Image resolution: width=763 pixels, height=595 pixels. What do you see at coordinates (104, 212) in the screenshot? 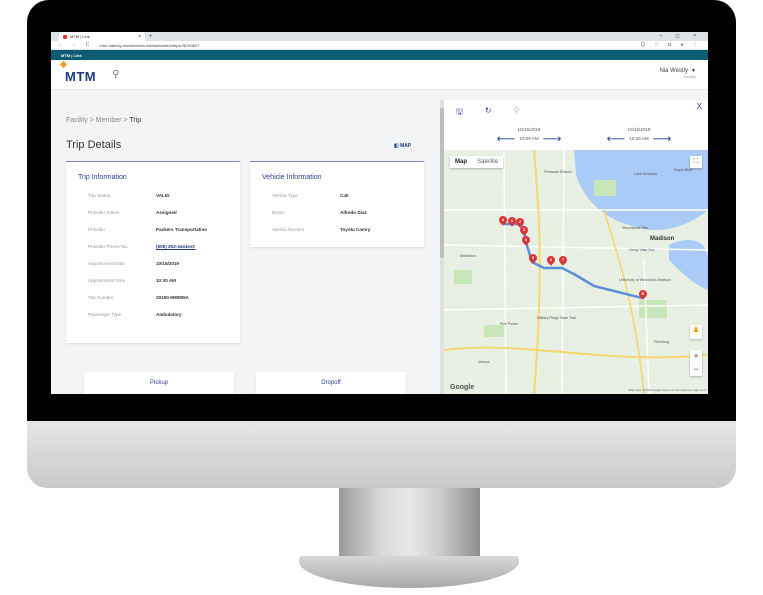
I see `row-label: Provider Status` at bounding box center [104, 212].